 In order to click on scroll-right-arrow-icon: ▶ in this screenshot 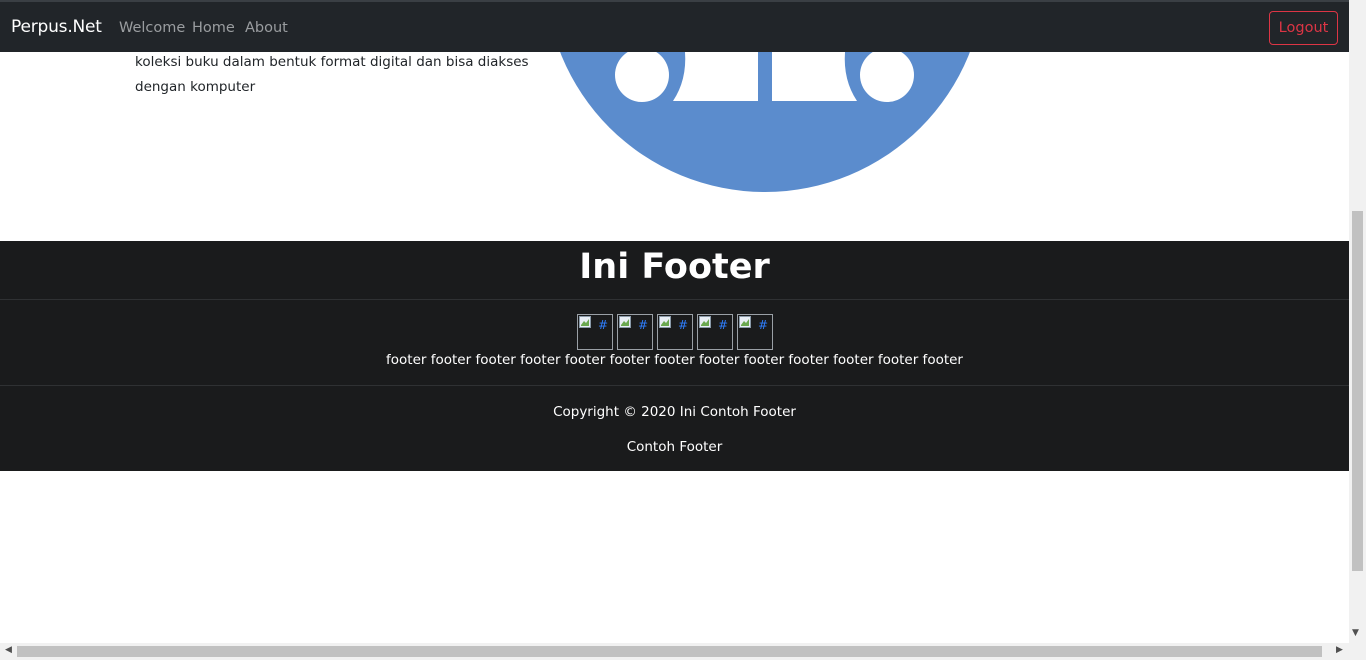, I will do `click(1339, 650)`.